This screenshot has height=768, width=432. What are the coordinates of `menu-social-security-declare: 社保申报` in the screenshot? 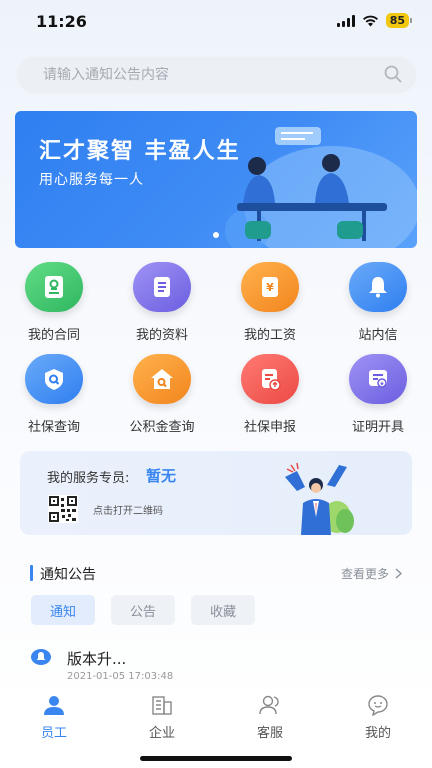 It's located at (270, 398).